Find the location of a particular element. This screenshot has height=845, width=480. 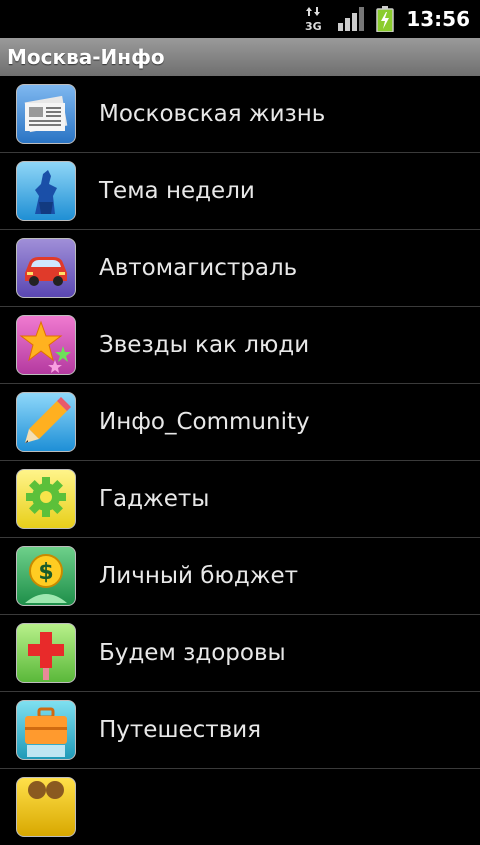

pencil-icon is located at coordinates (46, 422).